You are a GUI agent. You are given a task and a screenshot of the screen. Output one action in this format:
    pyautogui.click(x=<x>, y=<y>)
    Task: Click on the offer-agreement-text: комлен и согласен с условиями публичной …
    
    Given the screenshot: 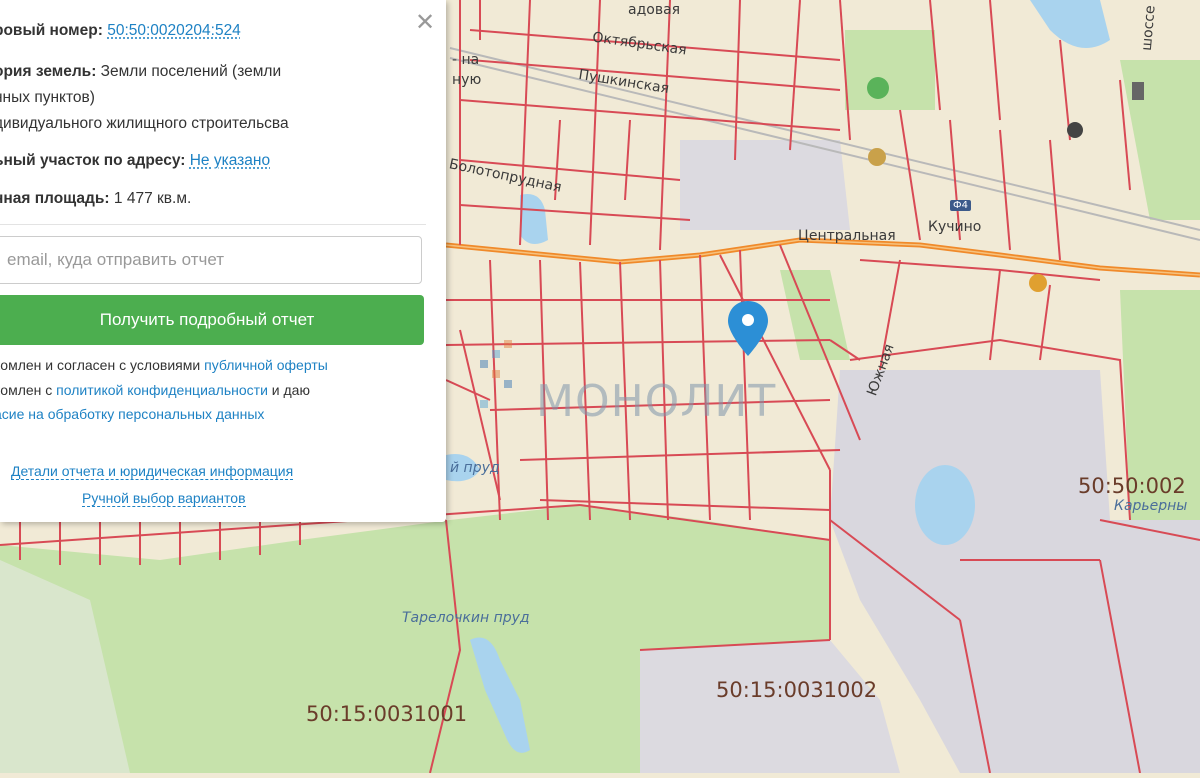 What is the action you would take?
    pyautogui.click(x=164, y=365)
    